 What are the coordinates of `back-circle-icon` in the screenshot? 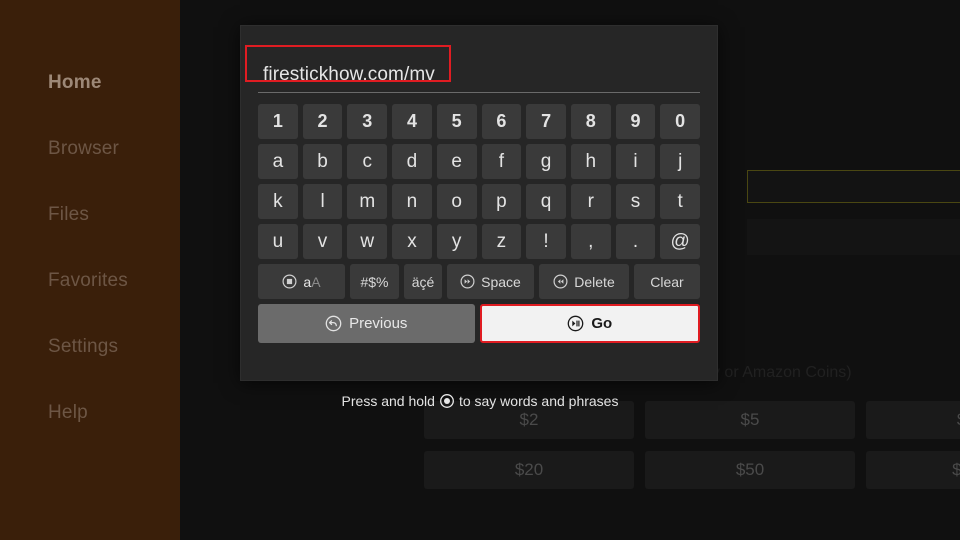 It's located at (333, 323).